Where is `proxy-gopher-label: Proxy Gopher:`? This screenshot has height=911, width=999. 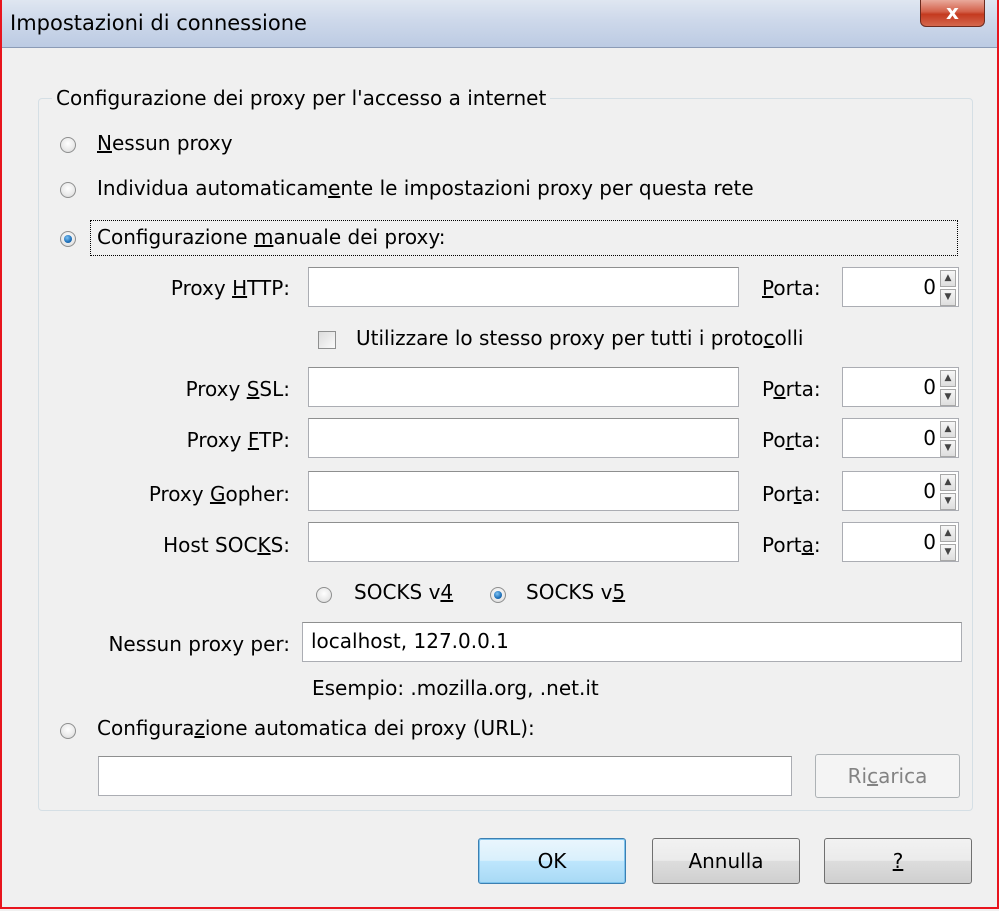
proxy-gopher-label: Proxy Gopher: is located at coordinates (219, 494).